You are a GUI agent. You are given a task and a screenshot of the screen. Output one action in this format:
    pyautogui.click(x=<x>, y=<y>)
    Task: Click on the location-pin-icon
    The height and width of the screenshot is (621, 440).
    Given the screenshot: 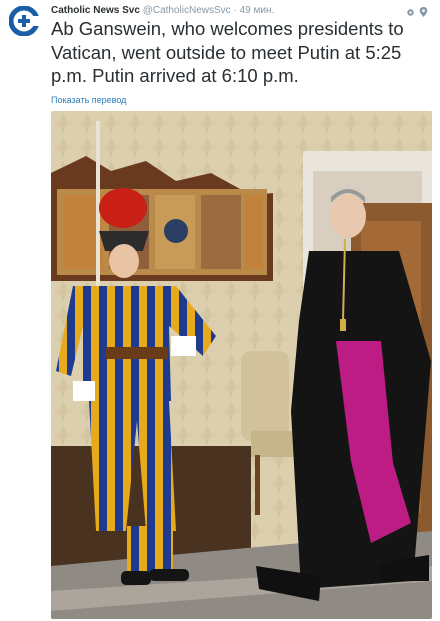 What is the action you would take?
    pyautogui.click(x=423, y=10)
    